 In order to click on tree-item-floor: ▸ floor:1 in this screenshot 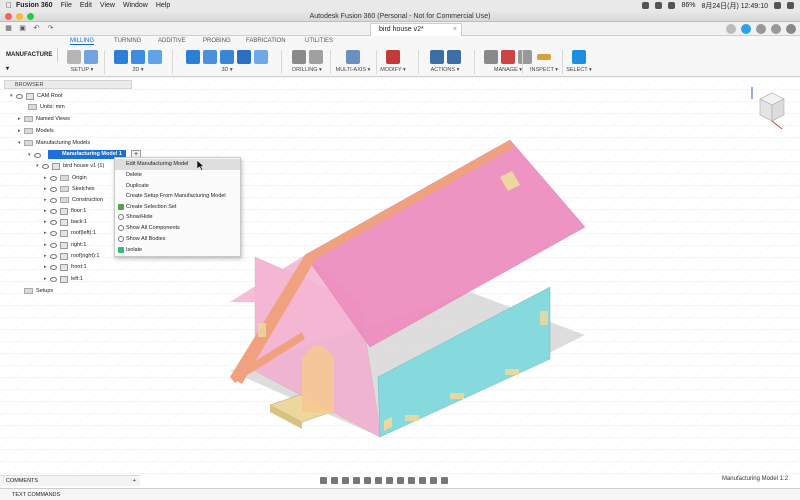, I will do `click(65, 211)`.